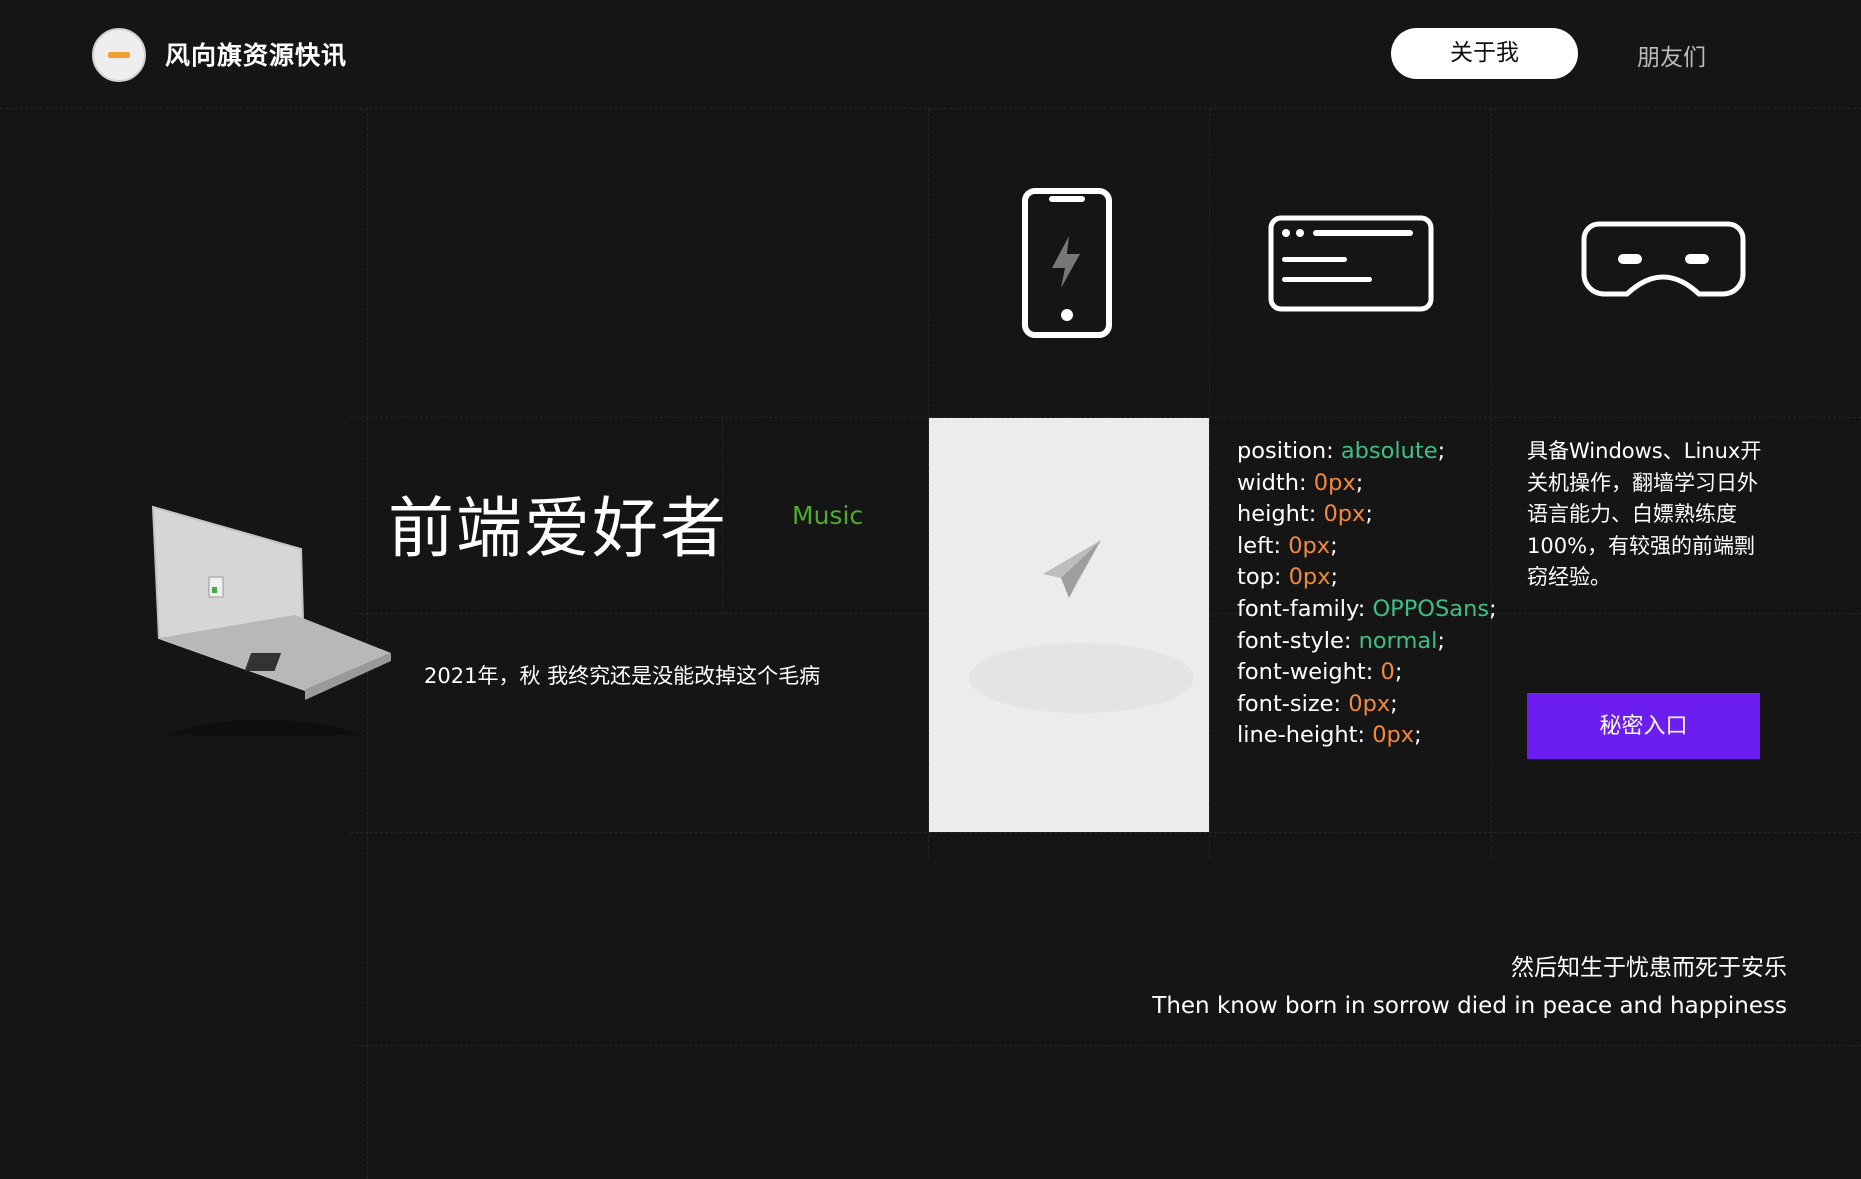  Describe the element at coordinates (1263, 577) in the screenshot. I see `code-property: top:` at that location.